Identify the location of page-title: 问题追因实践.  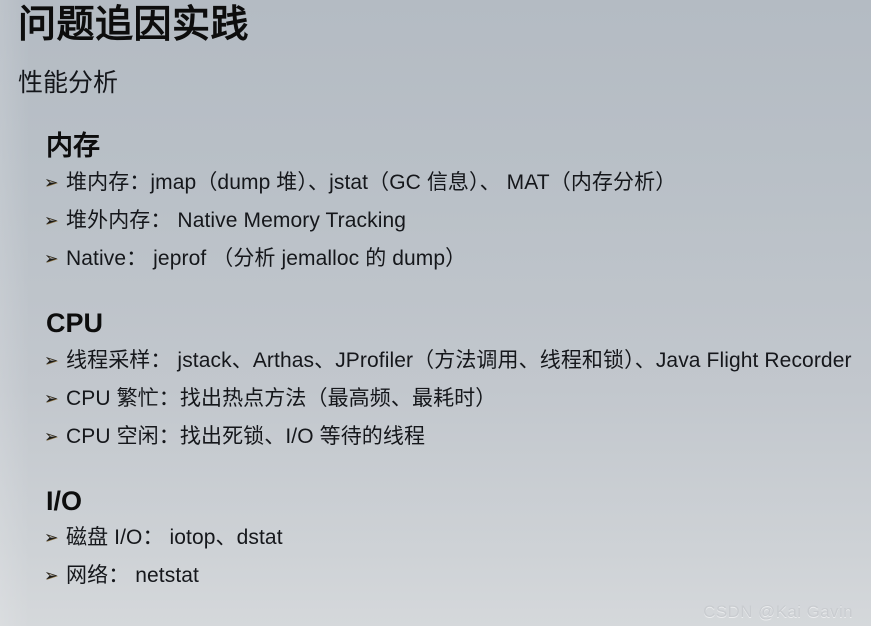
(134, 25).